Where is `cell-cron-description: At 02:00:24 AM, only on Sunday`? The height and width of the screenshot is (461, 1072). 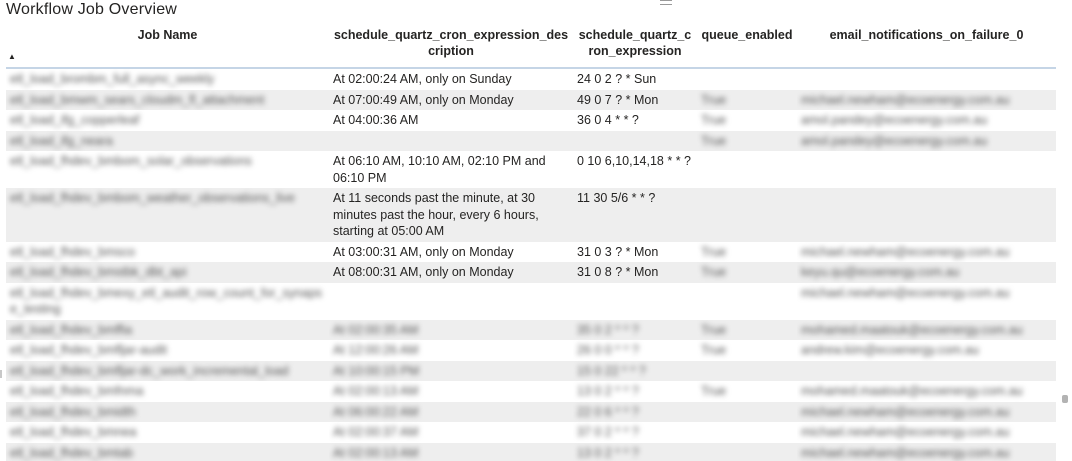 cell-cron-description: At 02:00:24 AM, only on Sunday is located at coordinates (451, 79).